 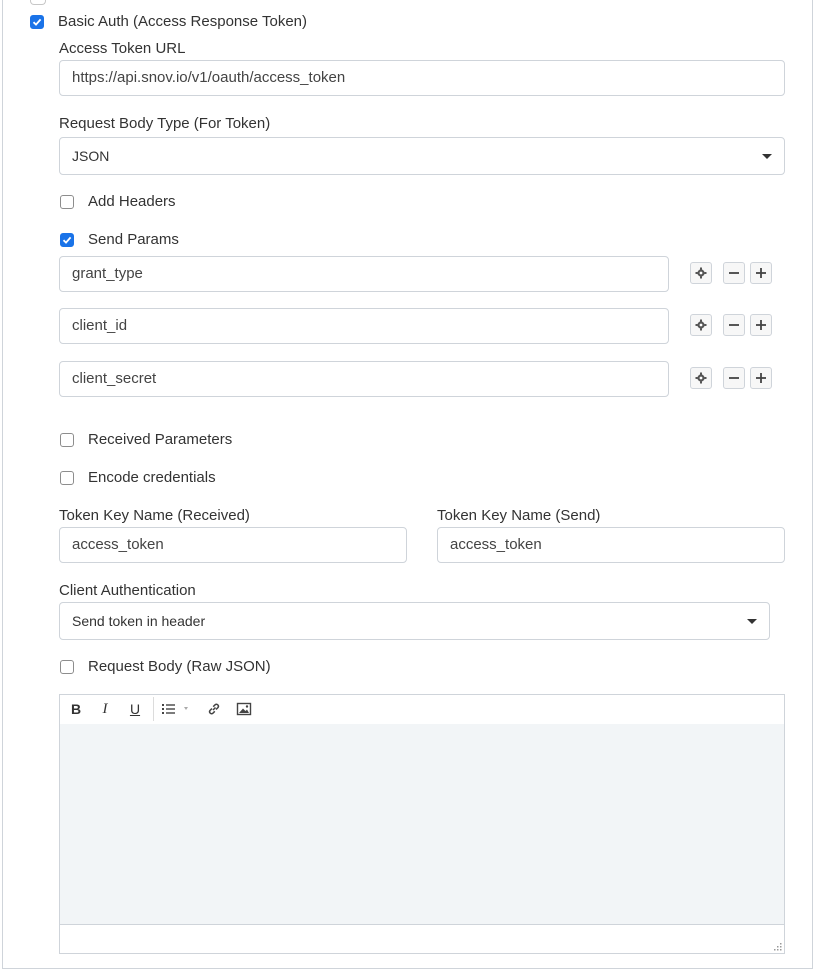 I want to click on toolbar-separator, so click(x=153, y=709).